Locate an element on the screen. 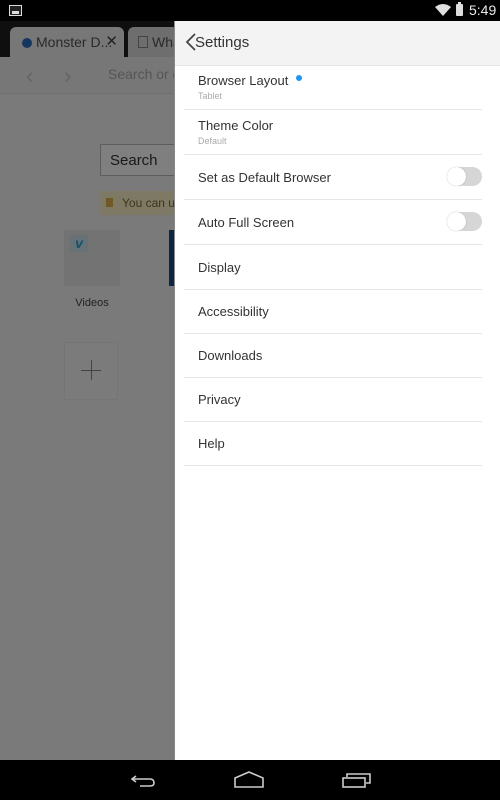 The image size is (500, 800). default-browser-toggle is located at coordinates (464, 176).